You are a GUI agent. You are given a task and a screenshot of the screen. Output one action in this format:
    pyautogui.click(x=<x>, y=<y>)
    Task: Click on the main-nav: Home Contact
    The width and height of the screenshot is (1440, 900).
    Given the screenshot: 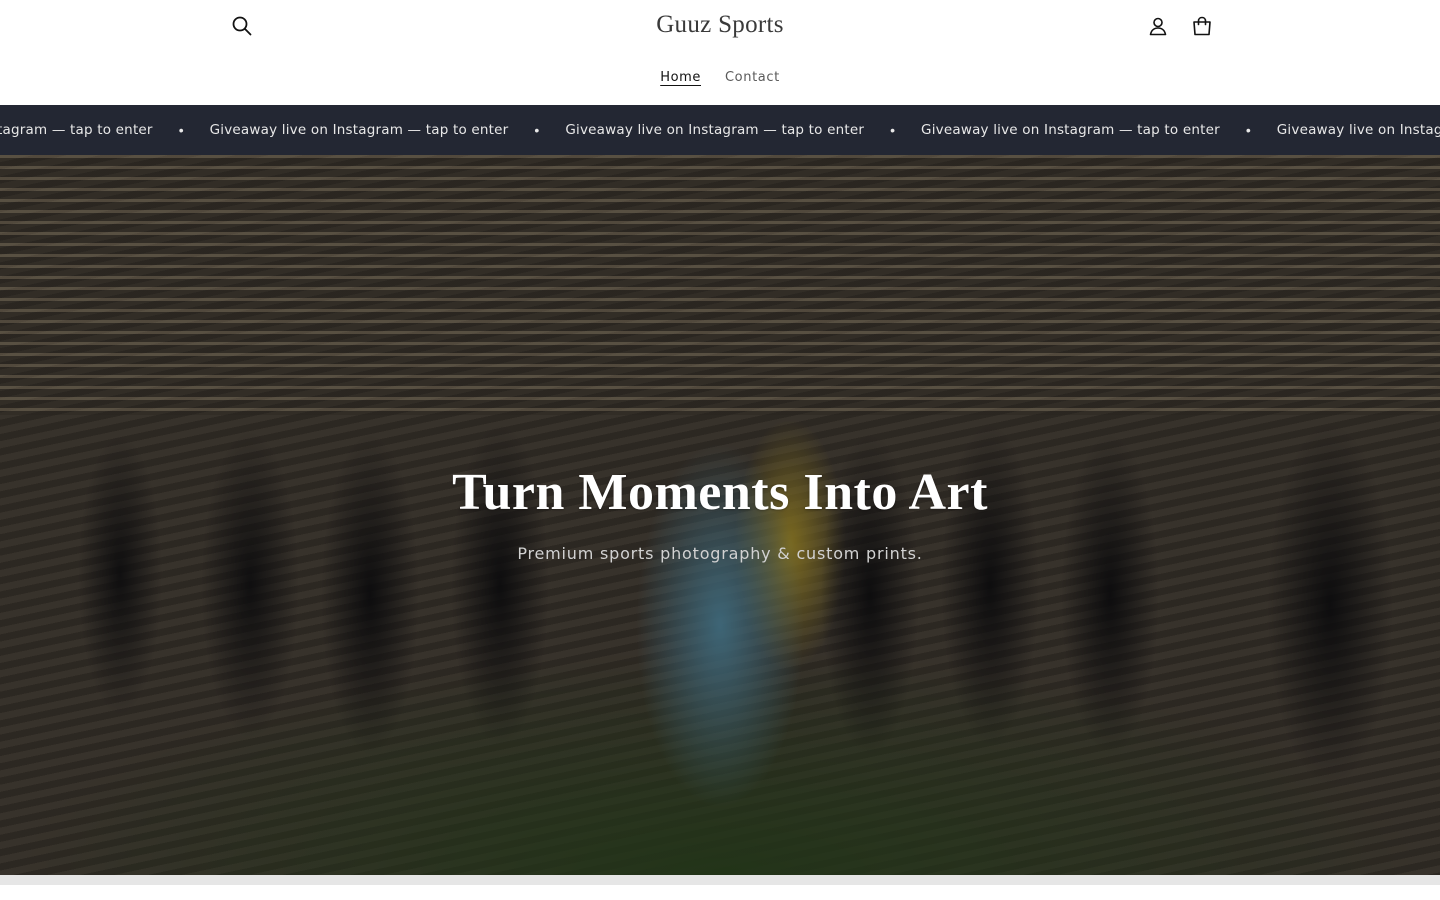 What is the action you would take?
    pyautogui.click(x=720, y=77)
    